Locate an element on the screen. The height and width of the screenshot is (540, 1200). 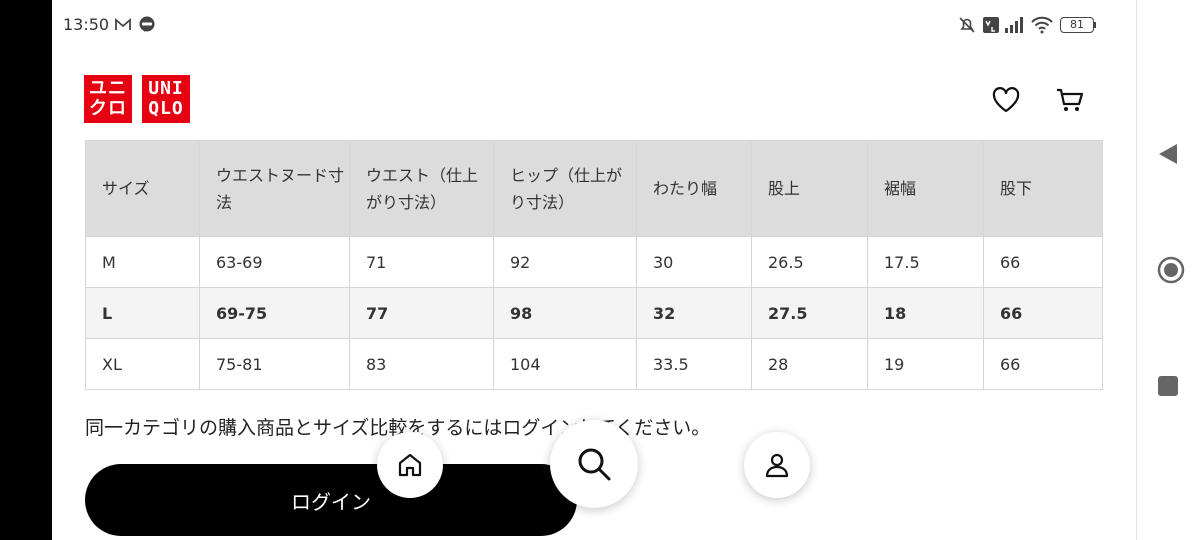
site-header: ユニ クロ UNI QLO is located at coordinates (594, 96).